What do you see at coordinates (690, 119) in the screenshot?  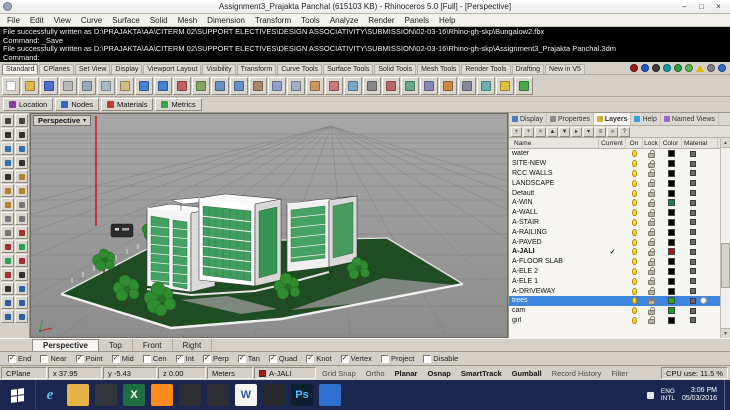 I see `panel-tab: Named Views` at bounding box center [690, 119].